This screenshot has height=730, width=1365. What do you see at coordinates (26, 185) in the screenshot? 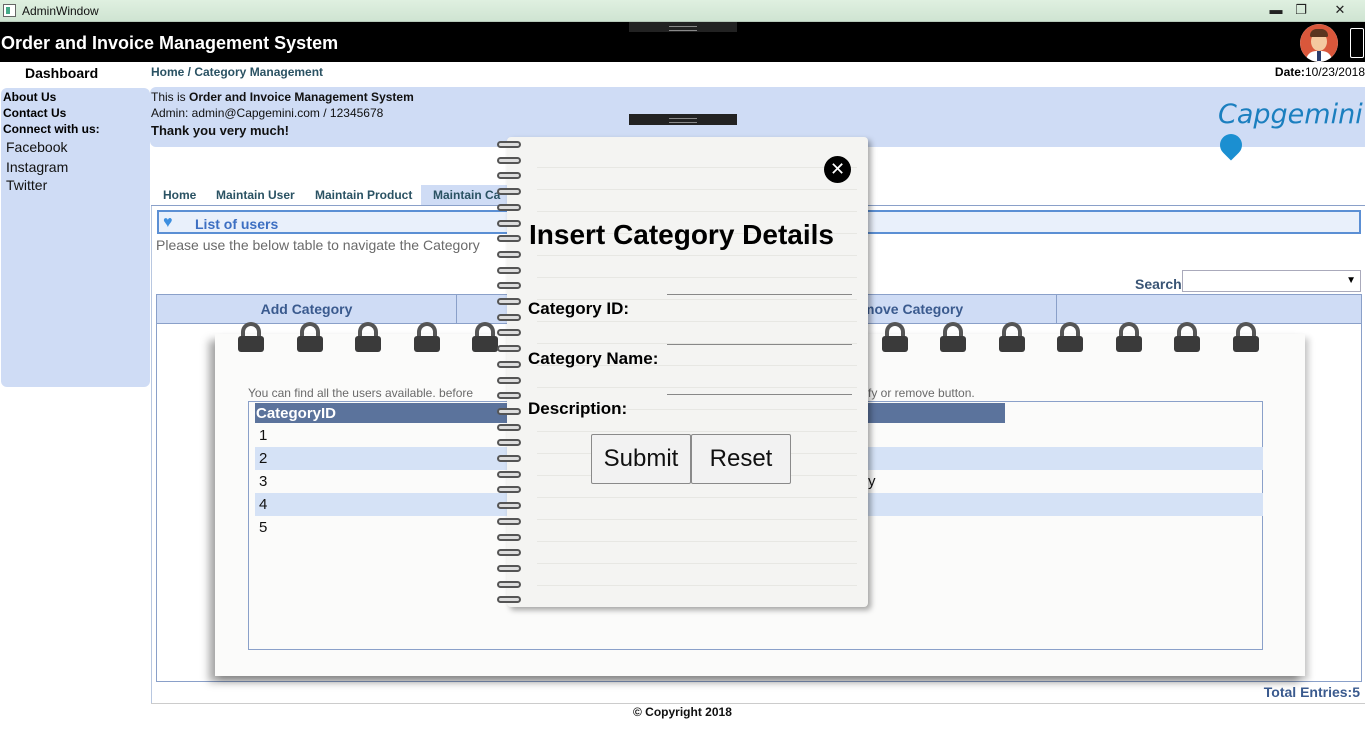
I see `twitter-link: Twitter` at bounding box center [26, 185].